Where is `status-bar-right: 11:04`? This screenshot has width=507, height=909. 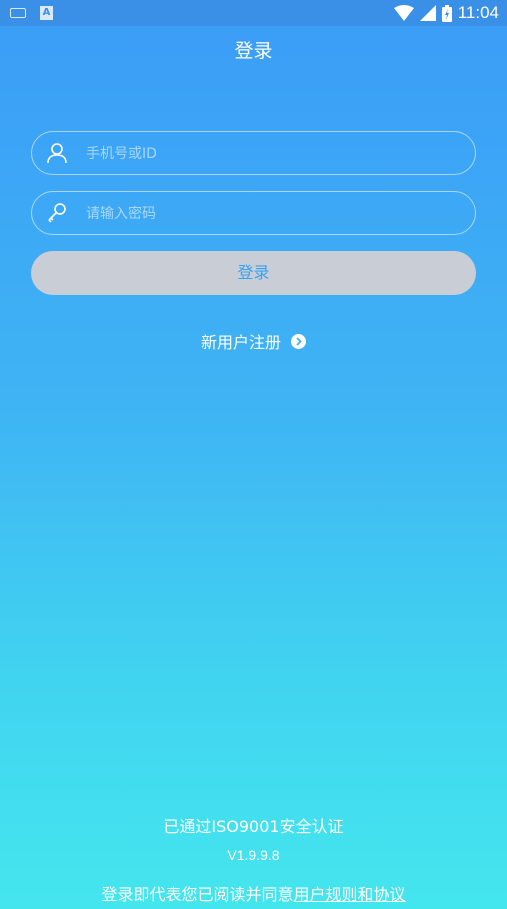 status-bar-right: 11:04 is located at coordinates (446, 13).